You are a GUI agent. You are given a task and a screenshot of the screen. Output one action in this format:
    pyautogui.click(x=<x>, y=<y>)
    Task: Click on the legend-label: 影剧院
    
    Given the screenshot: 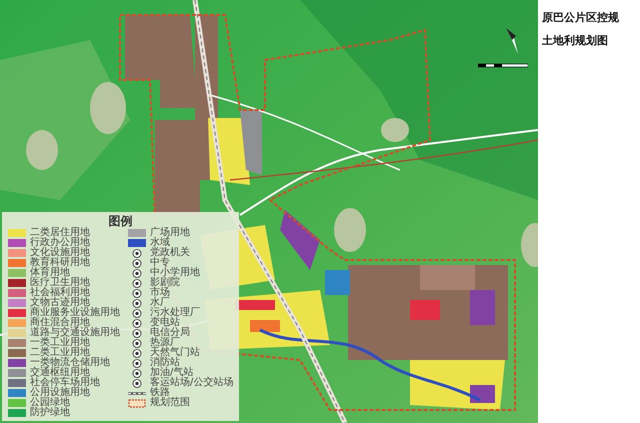 What is the action you would take?
    pyautogui.click(x=165, y=283)
    